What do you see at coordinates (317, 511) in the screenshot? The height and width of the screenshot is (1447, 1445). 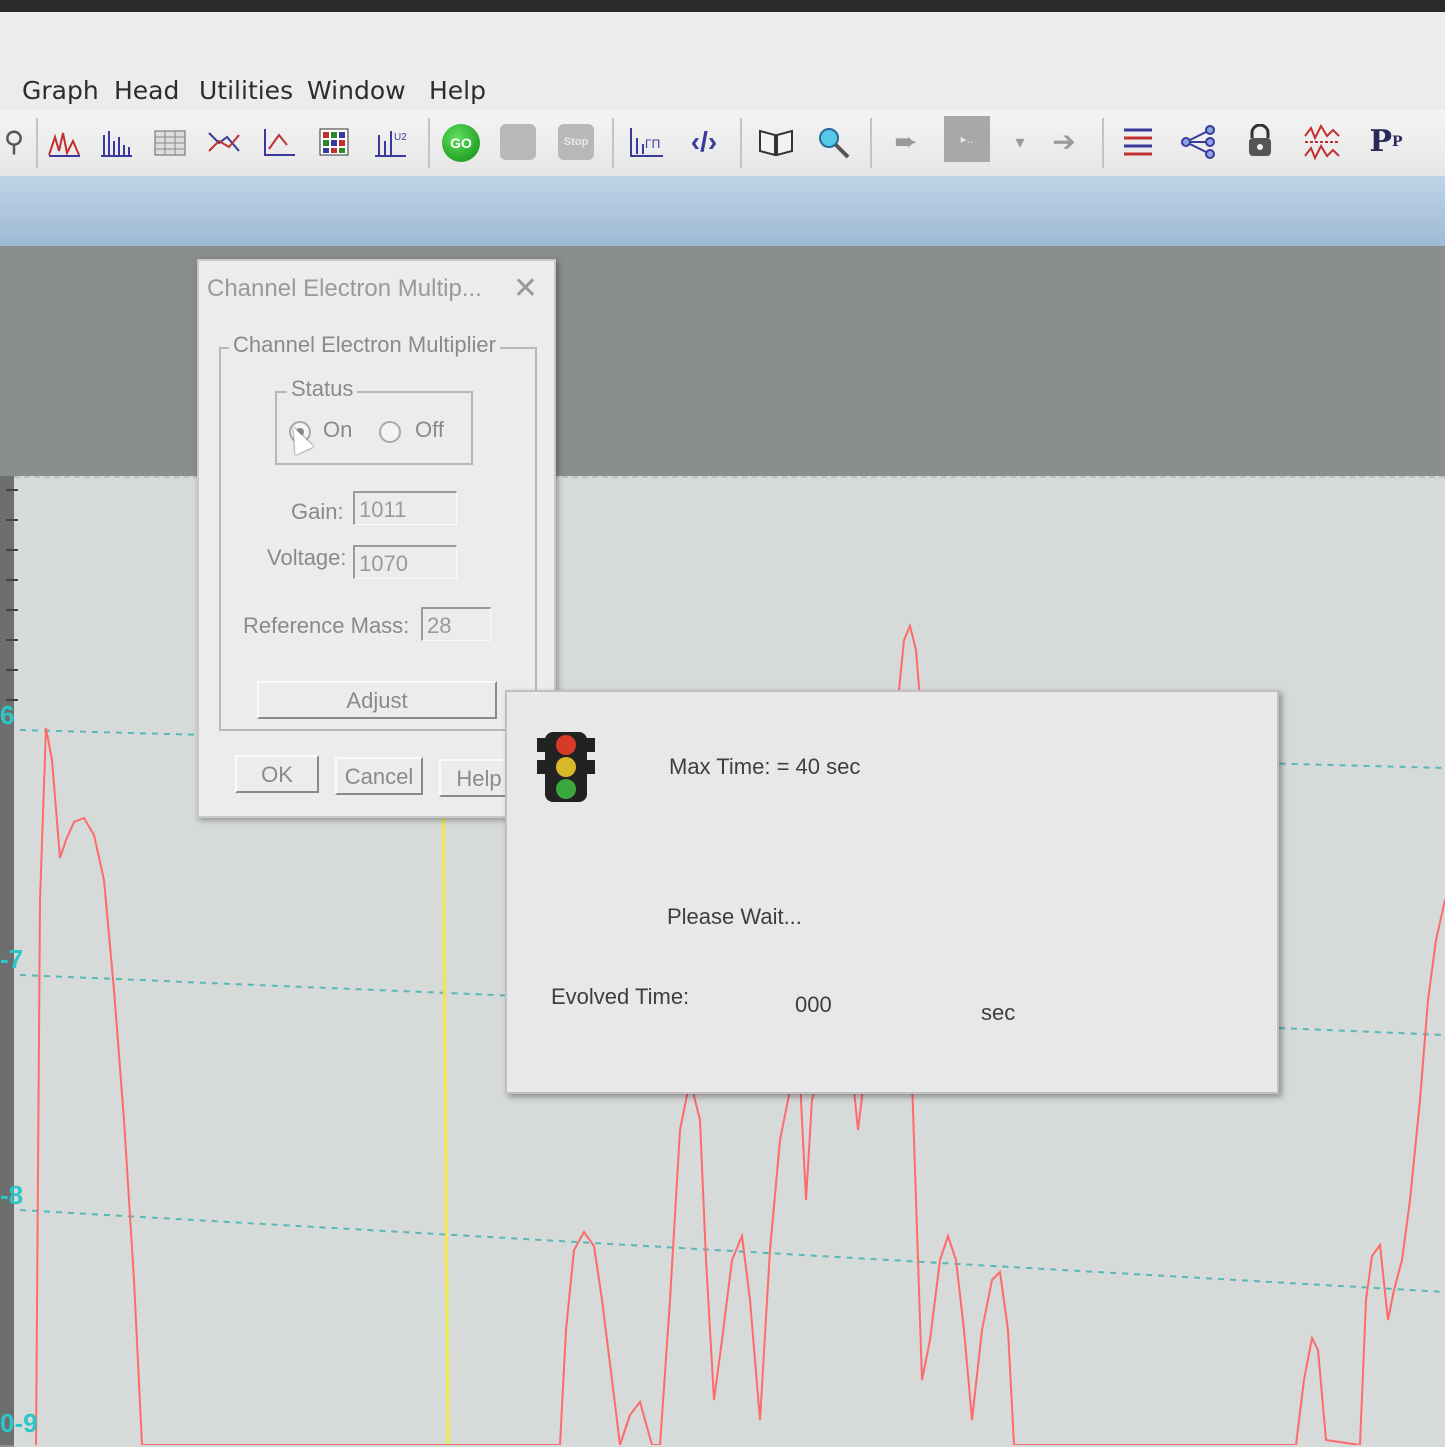 I see `gain-label: Gain:` at bounding box center [317, 511].